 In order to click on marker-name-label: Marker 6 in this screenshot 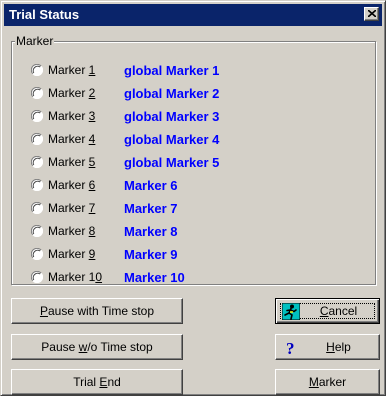, I will do `click(151, 185)`.